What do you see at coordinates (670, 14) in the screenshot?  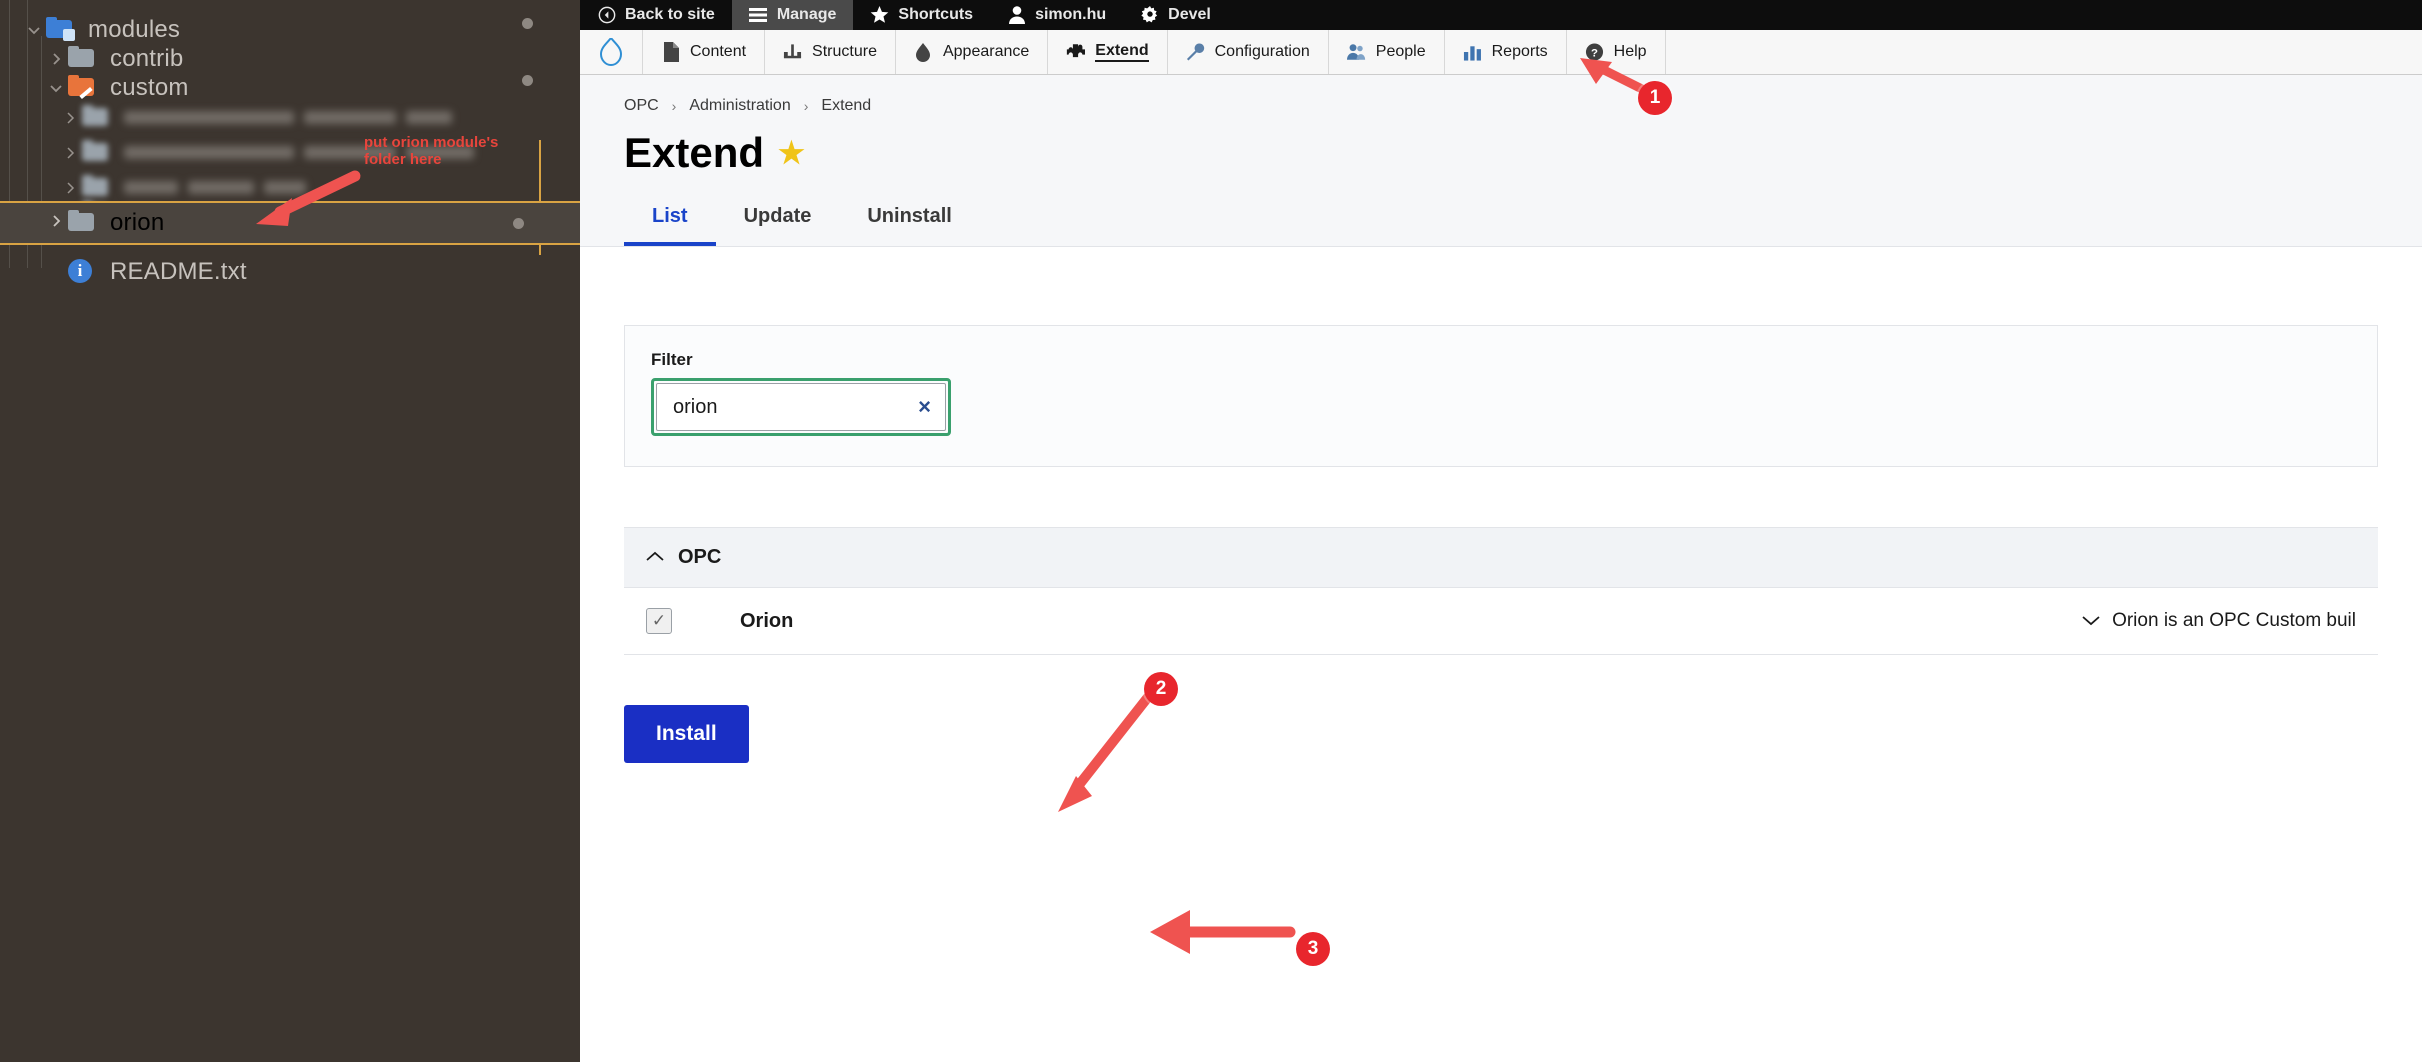 I see `toolbar-item-label: Back to site` at bounding box center [670, 14].